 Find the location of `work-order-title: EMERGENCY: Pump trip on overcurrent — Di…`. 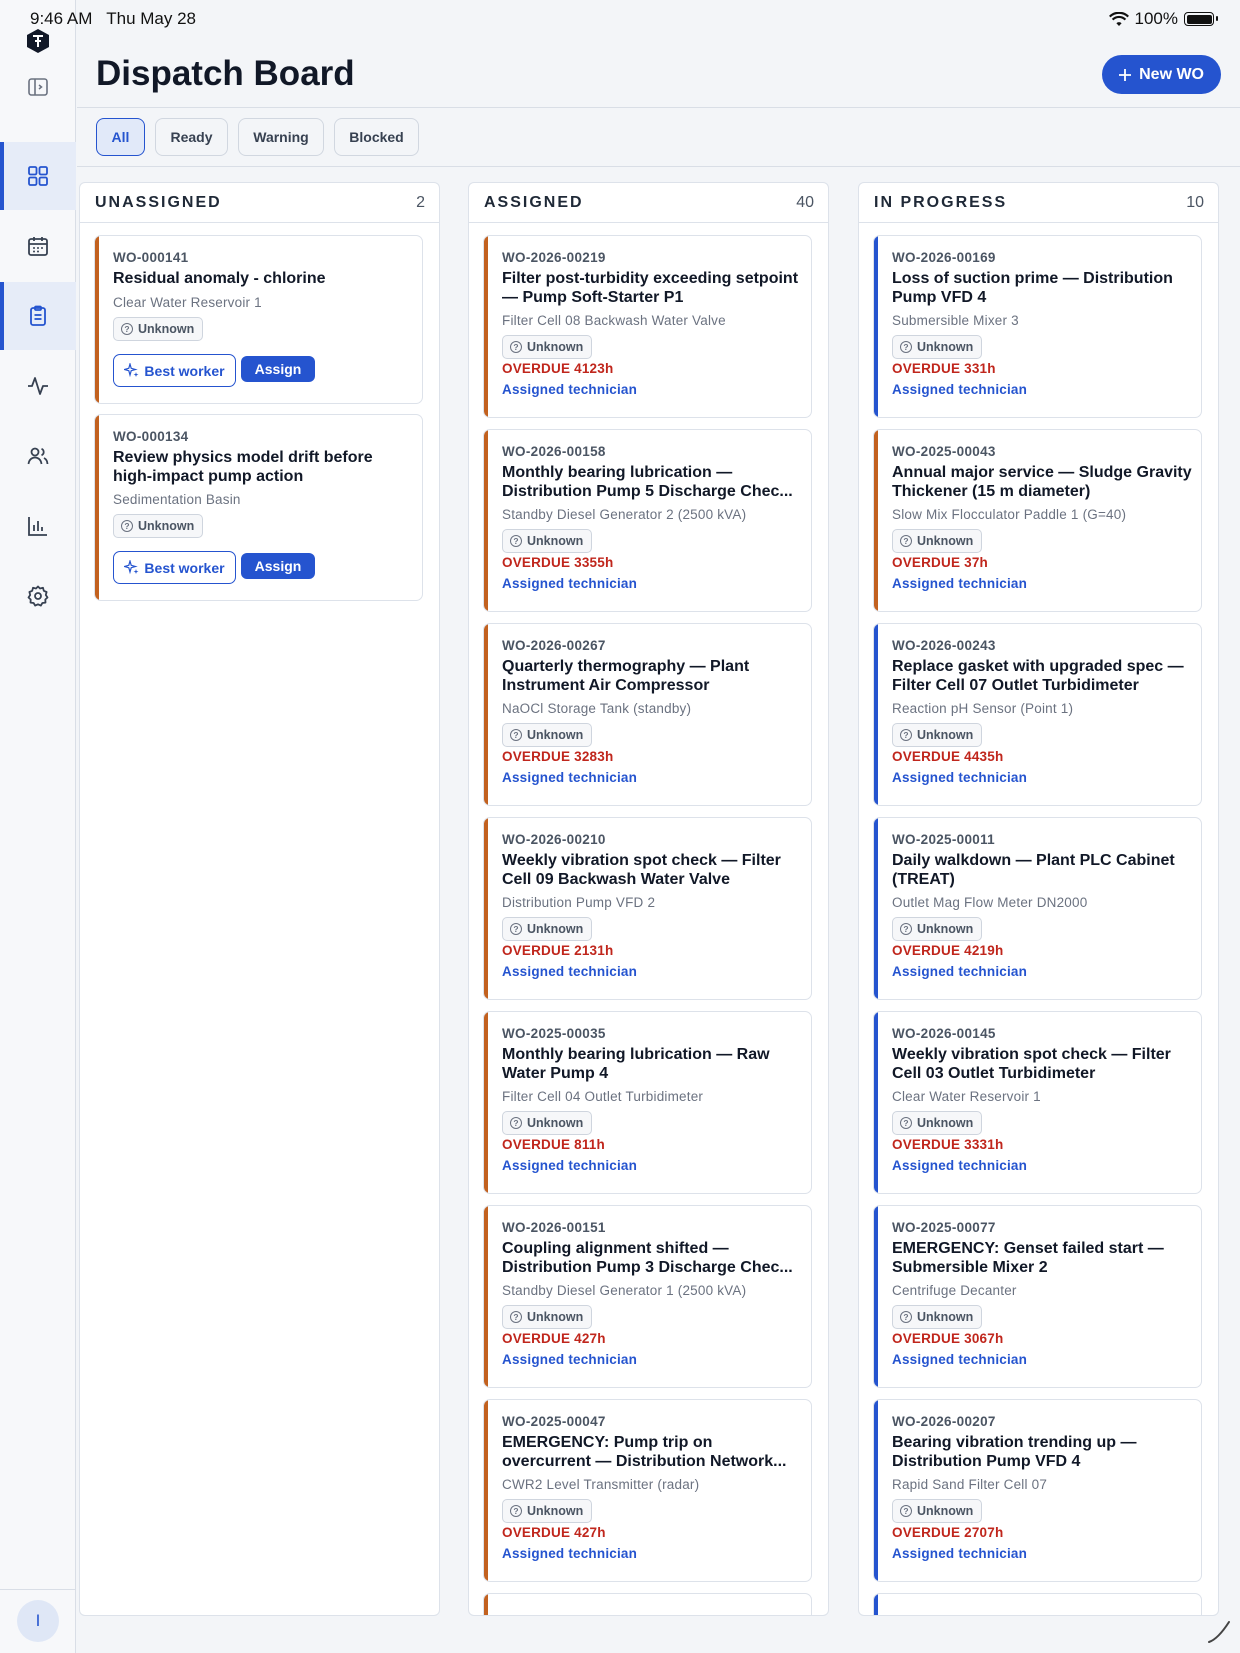

work-order-title: EMERGENCY: Pump trip on overcurrent — Di… is located at coordinates (644, 1452).